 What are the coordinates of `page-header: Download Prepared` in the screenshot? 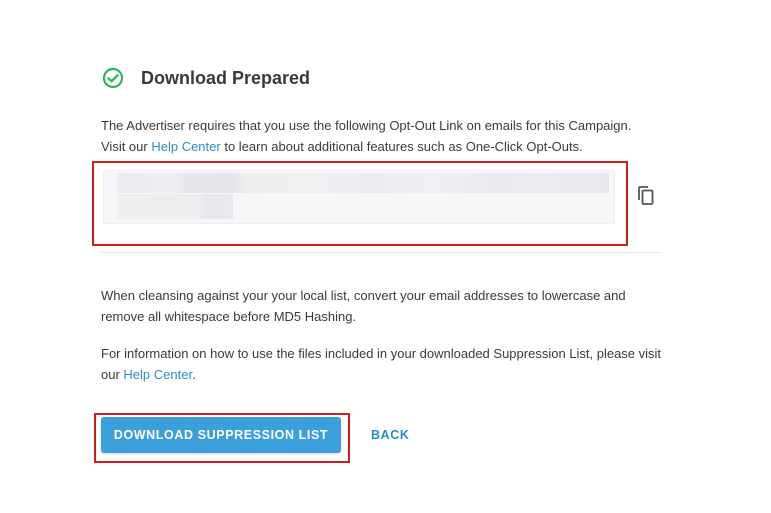 It's located at (205, 78).